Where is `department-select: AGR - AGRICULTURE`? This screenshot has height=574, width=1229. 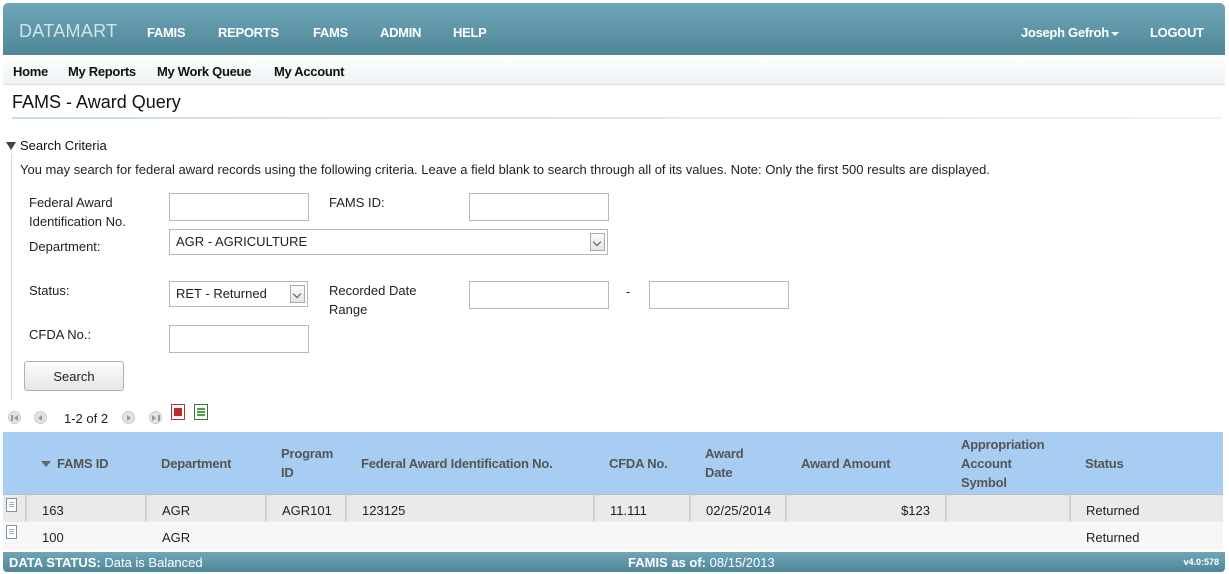
department-select: AGR - AGRICULTURE is located at coordinates (388, 242).